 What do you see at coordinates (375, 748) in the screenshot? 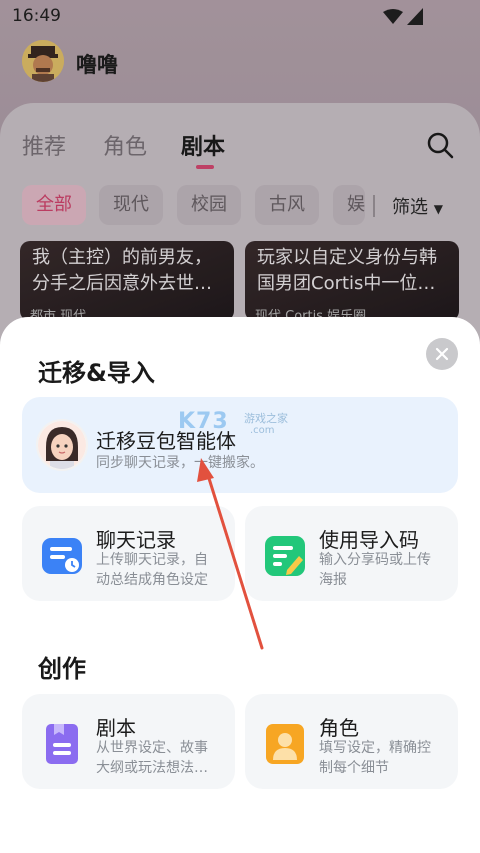
I see `create-role-subtitle-line: 填写设定，精确控` at bounding box center [375, 748].